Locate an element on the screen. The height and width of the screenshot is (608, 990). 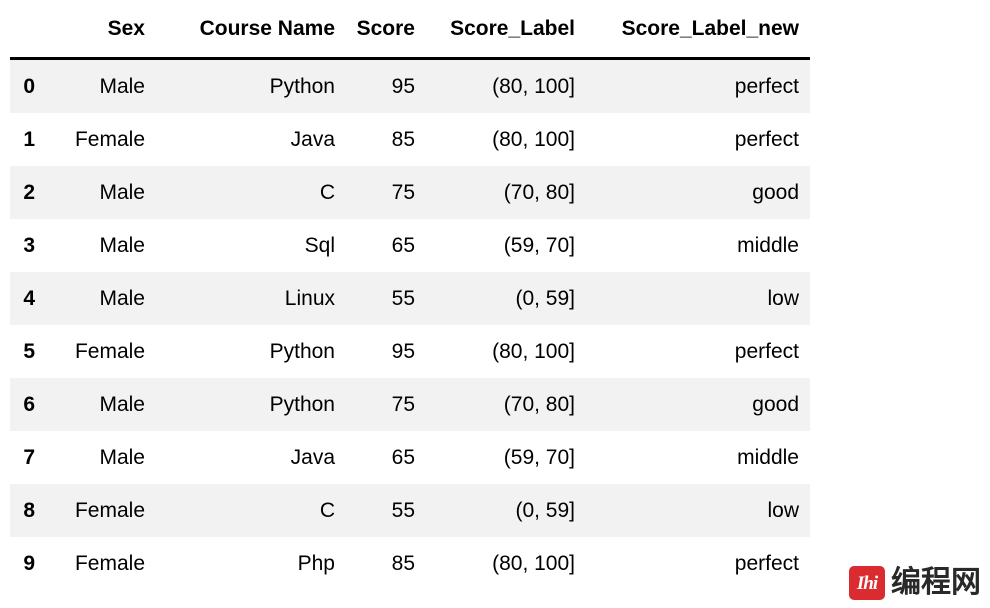
table-row: 4 Male Linux 55 (0, 59] low is located at coordinates (410, 298).